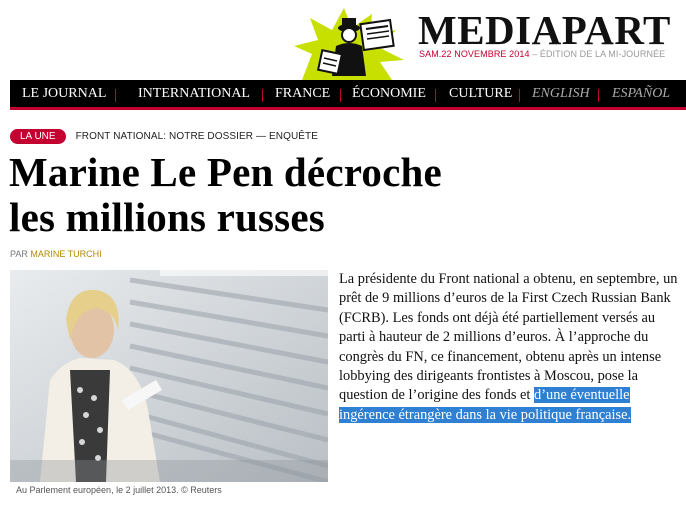 The image size is (686, 512). What do you see at coordinates (197, 136) in the screenshot?
I see `dossier-link: FRONT NATIONAL: NOTRE DOSSIER — ENQUÊTE` at bounding box center [197, 136].